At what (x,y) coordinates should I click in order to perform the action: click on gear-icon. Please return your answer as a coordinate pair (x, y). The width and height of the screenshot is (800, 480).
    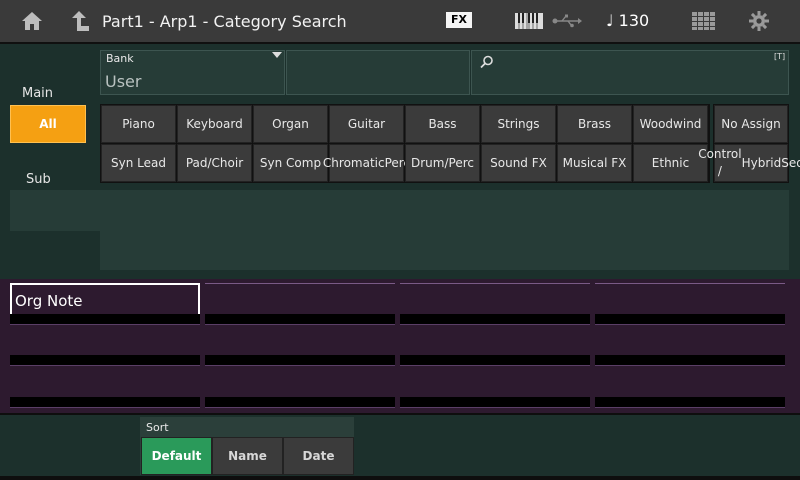
    Looking at the image, I should click on (759, 21).